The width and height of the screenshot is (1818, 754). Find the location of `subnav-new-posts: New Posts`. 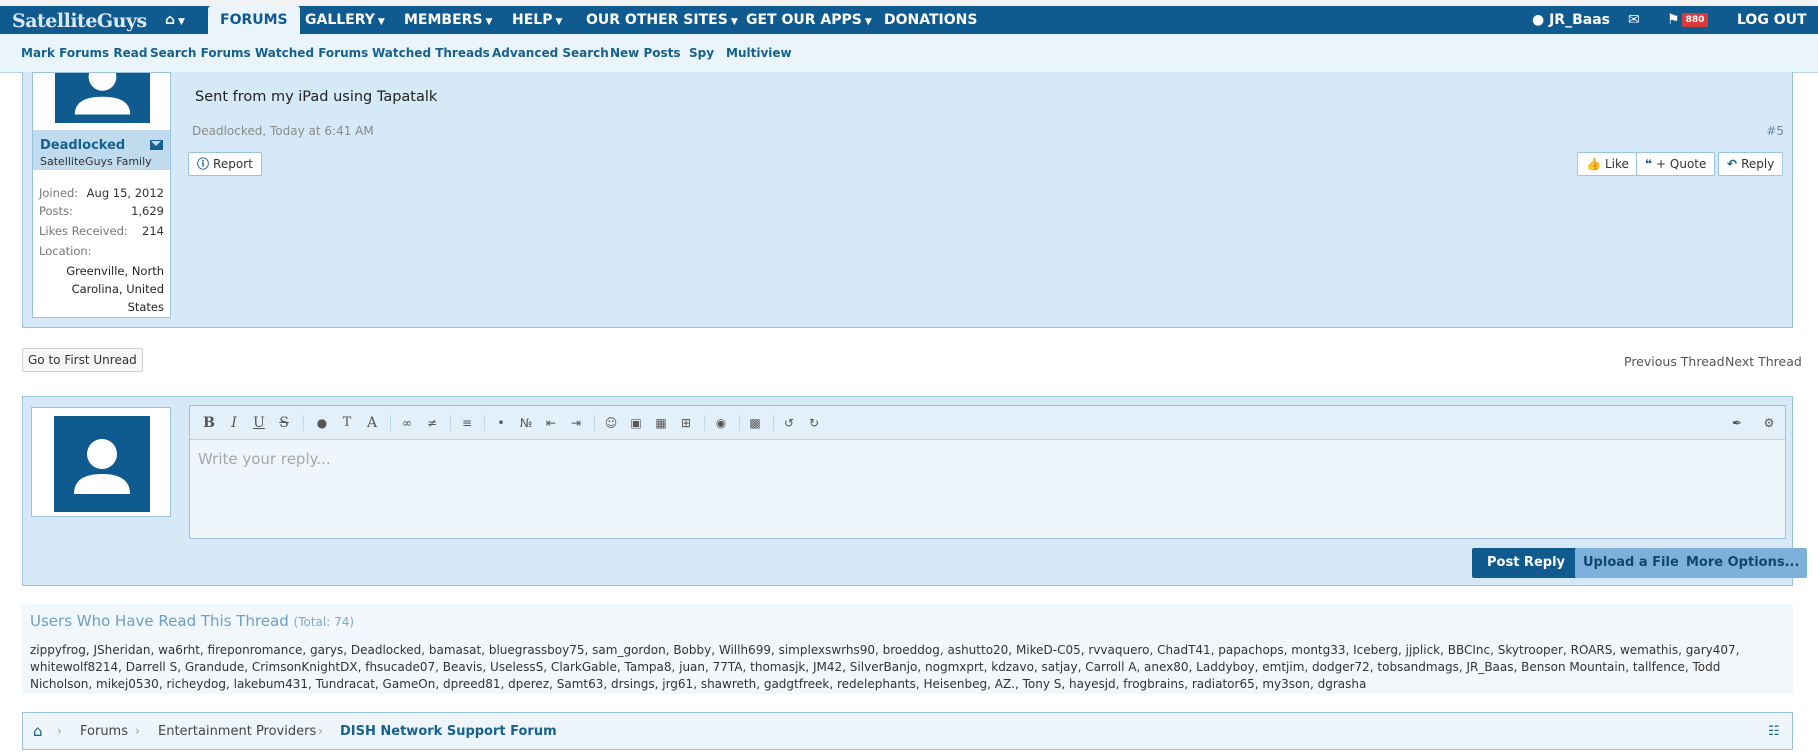

subnav-new-posts: New Posts is located at coordinates (645, 53).